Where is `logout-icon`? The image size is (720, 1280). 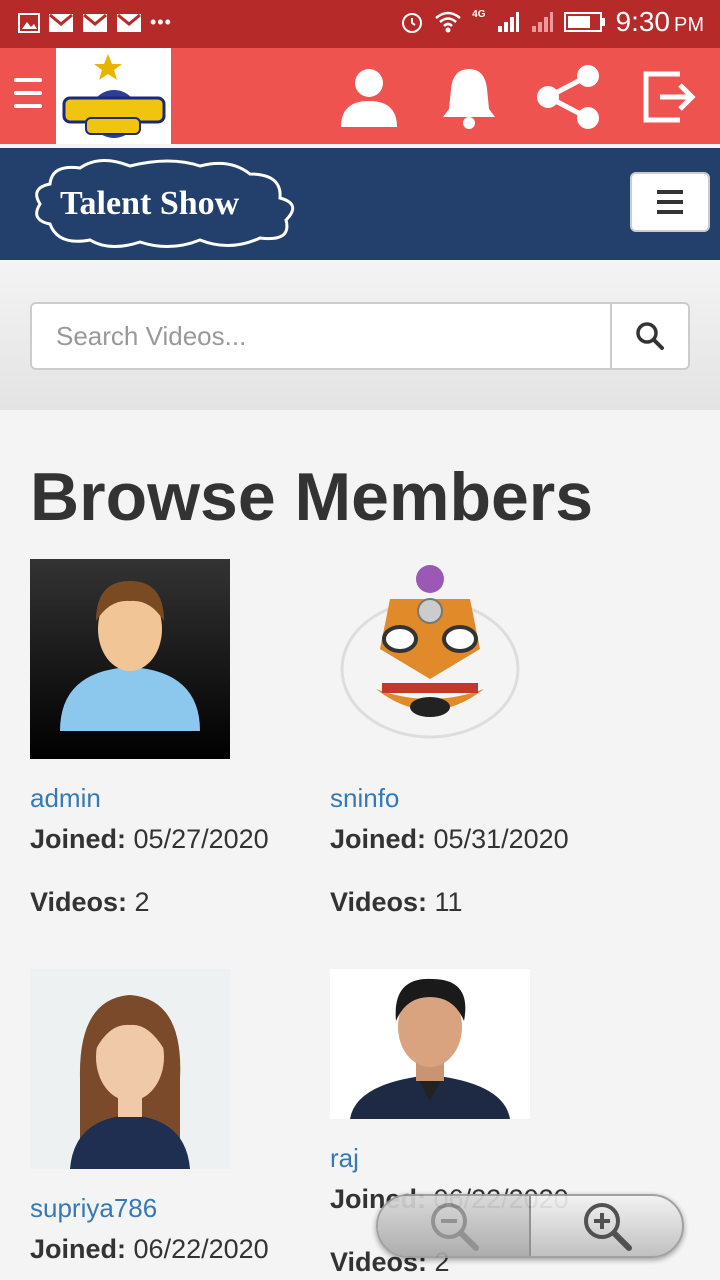 logout-icon is located at coordinates (669, 97).